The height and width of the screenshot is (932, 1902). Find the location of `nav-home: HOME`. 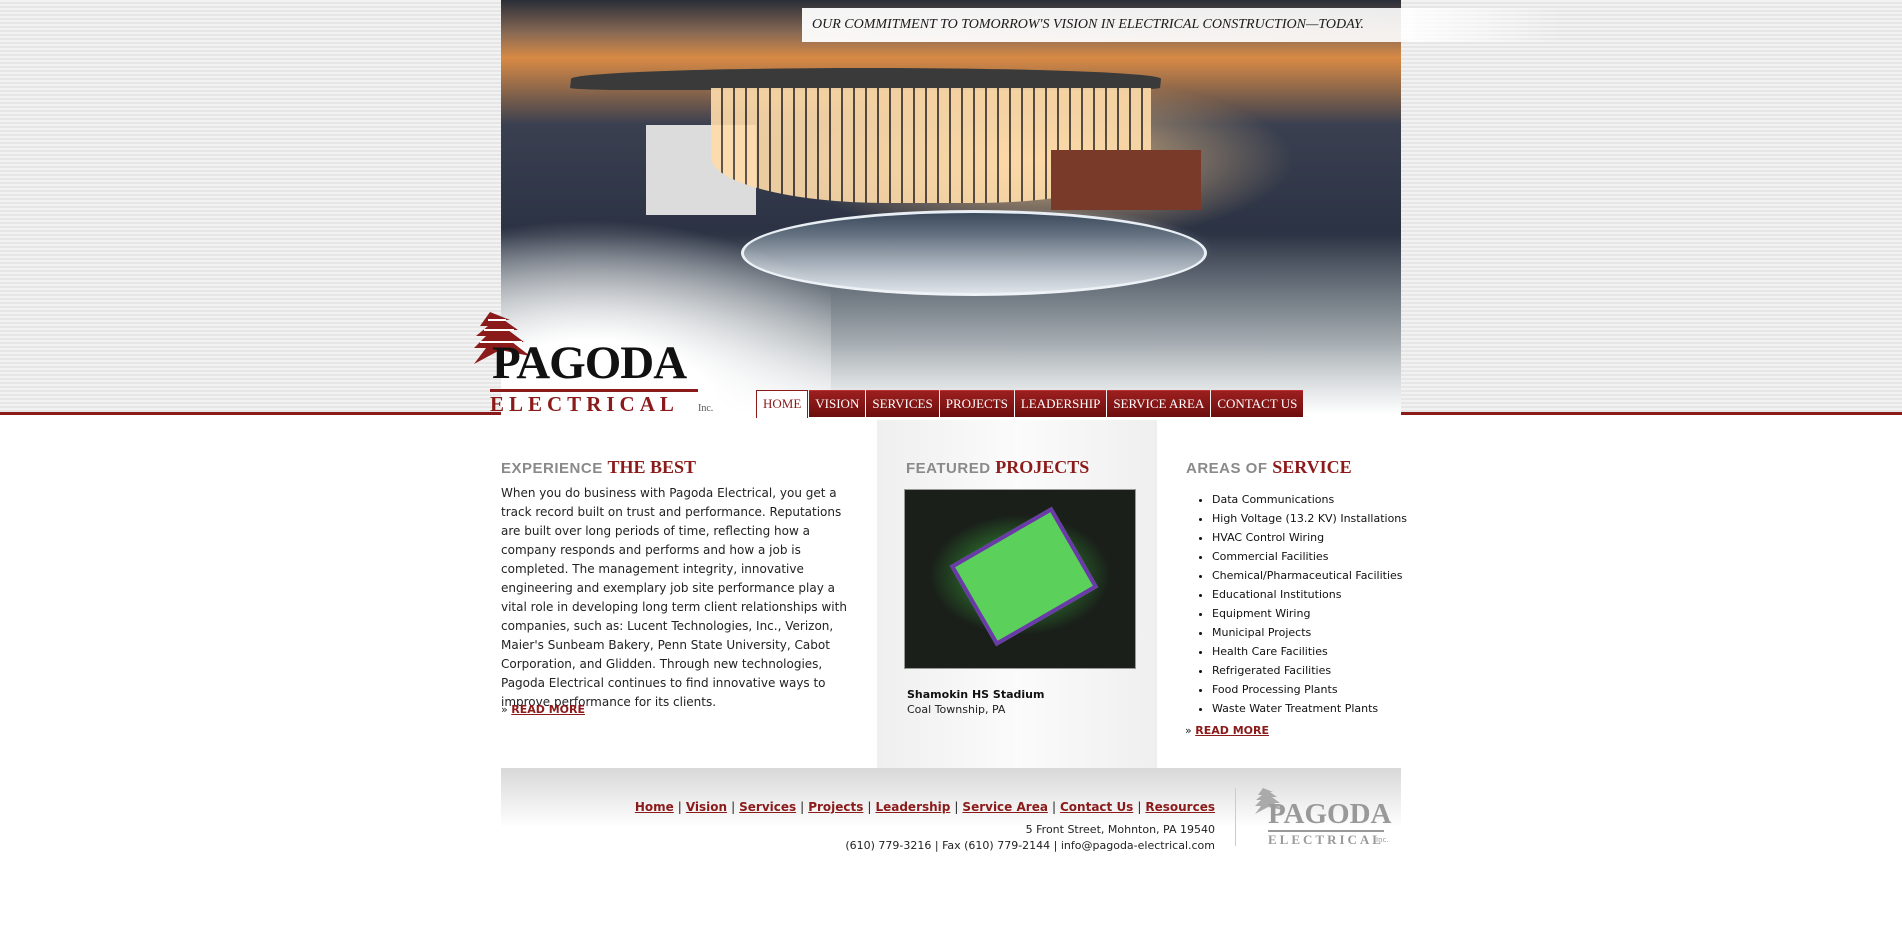

nav-home: HOME is located at coordinates (782, 404).